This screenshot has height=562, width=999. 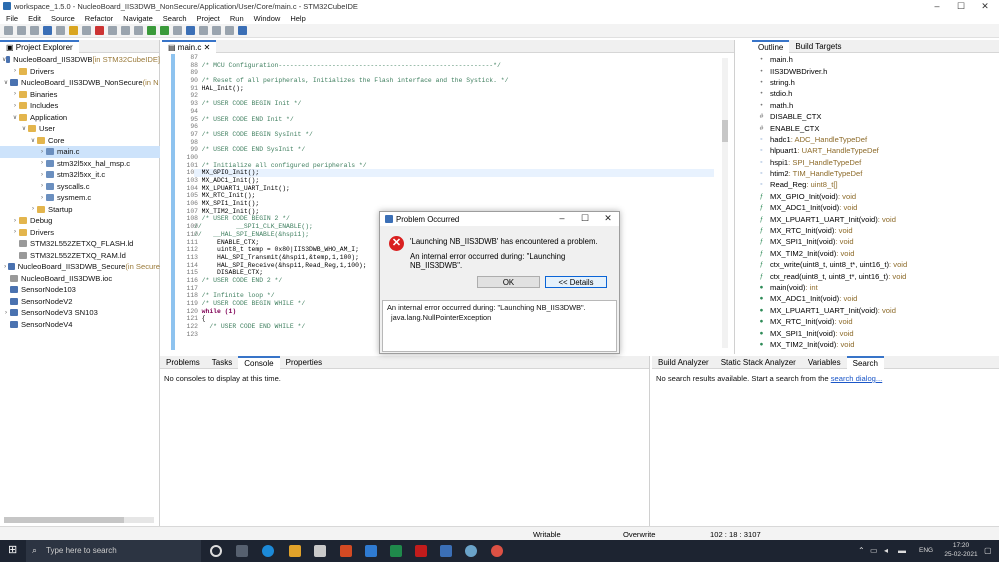 What do you see at coordinates (8, 30) in the screenshot?
I see `new-icon` at bounding box center [8, 30].